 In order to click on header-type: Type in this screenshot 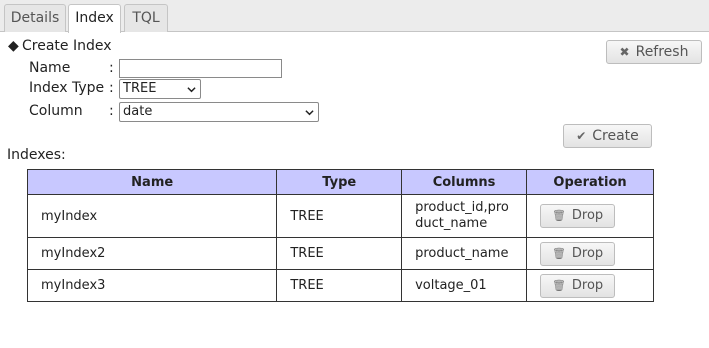, I will do `click(339, 182)`.